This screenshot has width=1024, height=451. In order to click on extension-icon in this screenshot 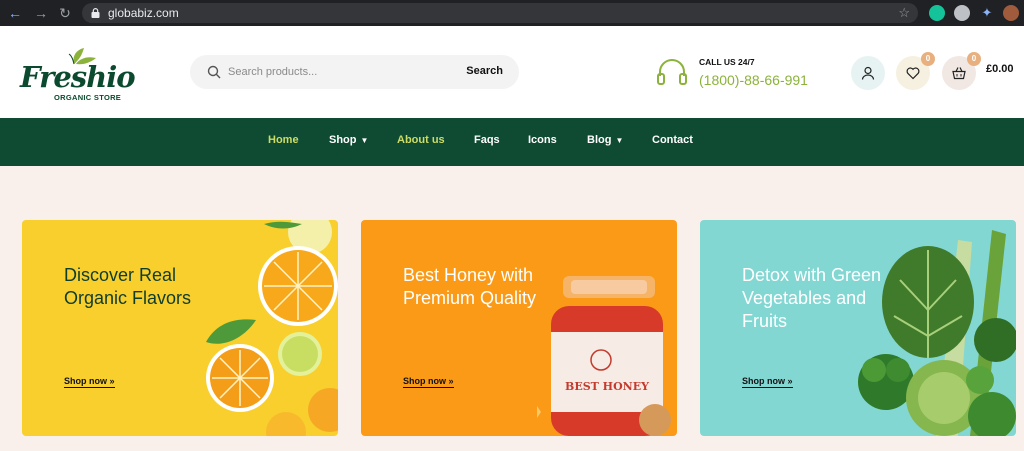, I will do `click(962, 13)`.